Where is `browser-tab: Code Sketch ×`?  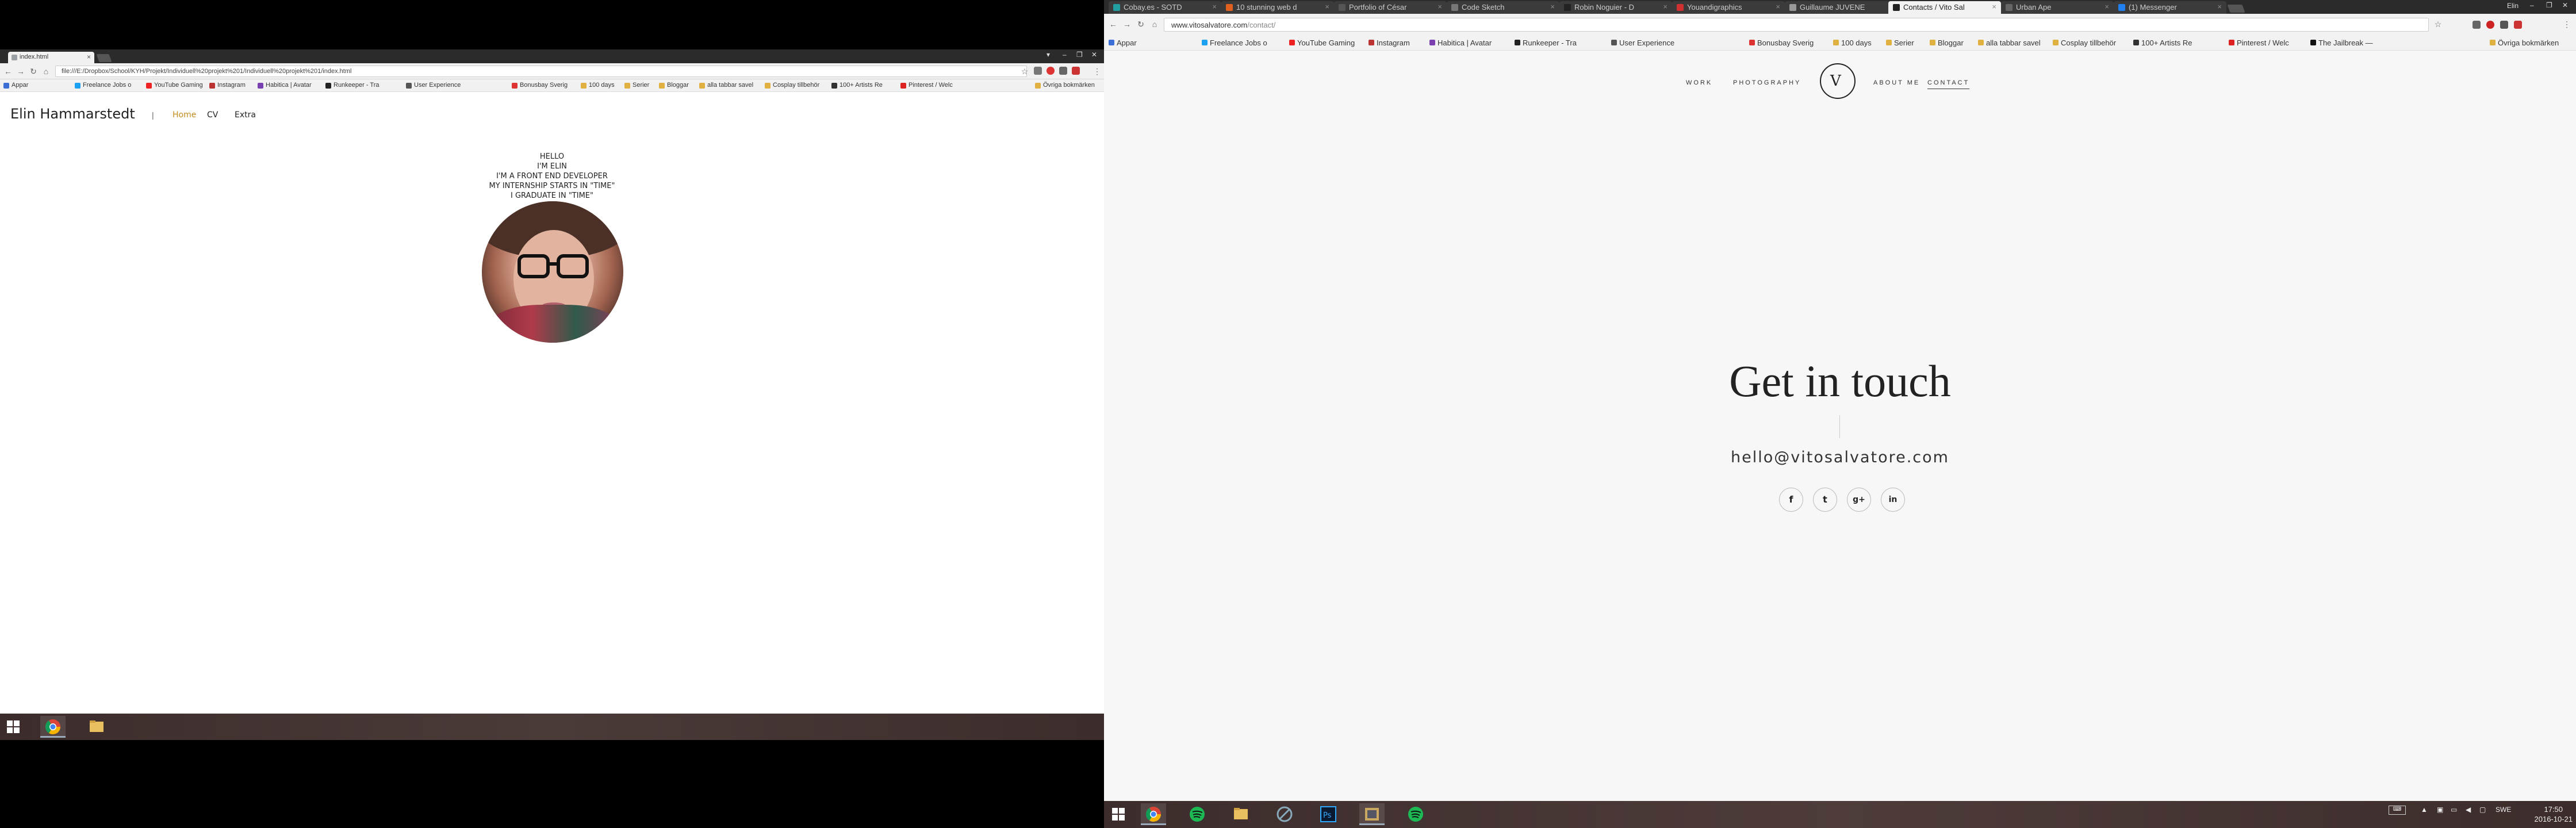
browser-tab: Code Sketch × is located at coordinates (1503, 7).